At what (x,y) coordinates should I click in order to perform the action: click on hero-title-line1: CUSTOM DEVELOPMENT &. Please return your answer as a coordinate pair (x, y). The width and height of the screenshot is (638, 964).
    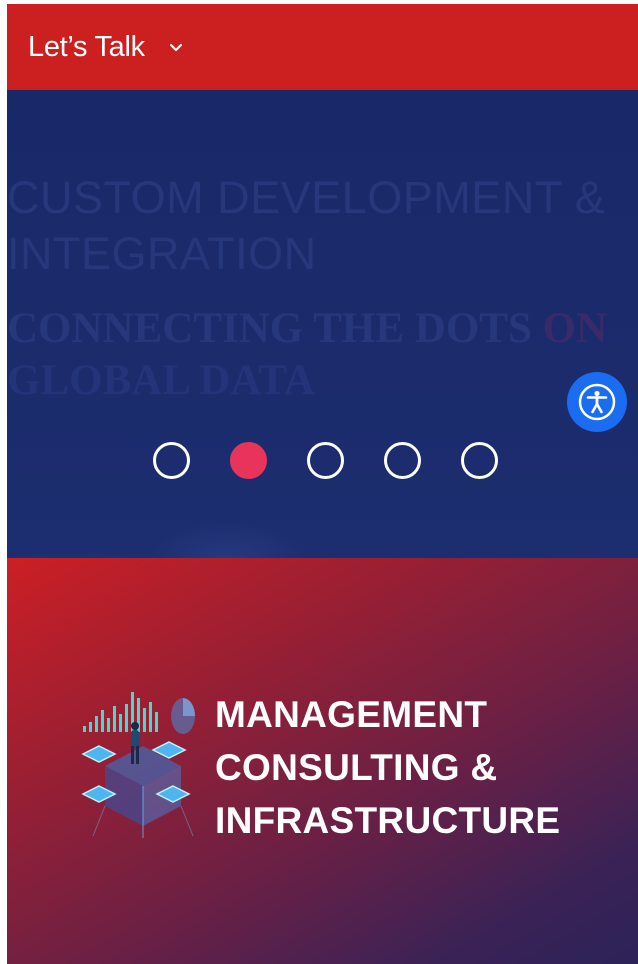
    Looking at the image, I should click on (306, 197).